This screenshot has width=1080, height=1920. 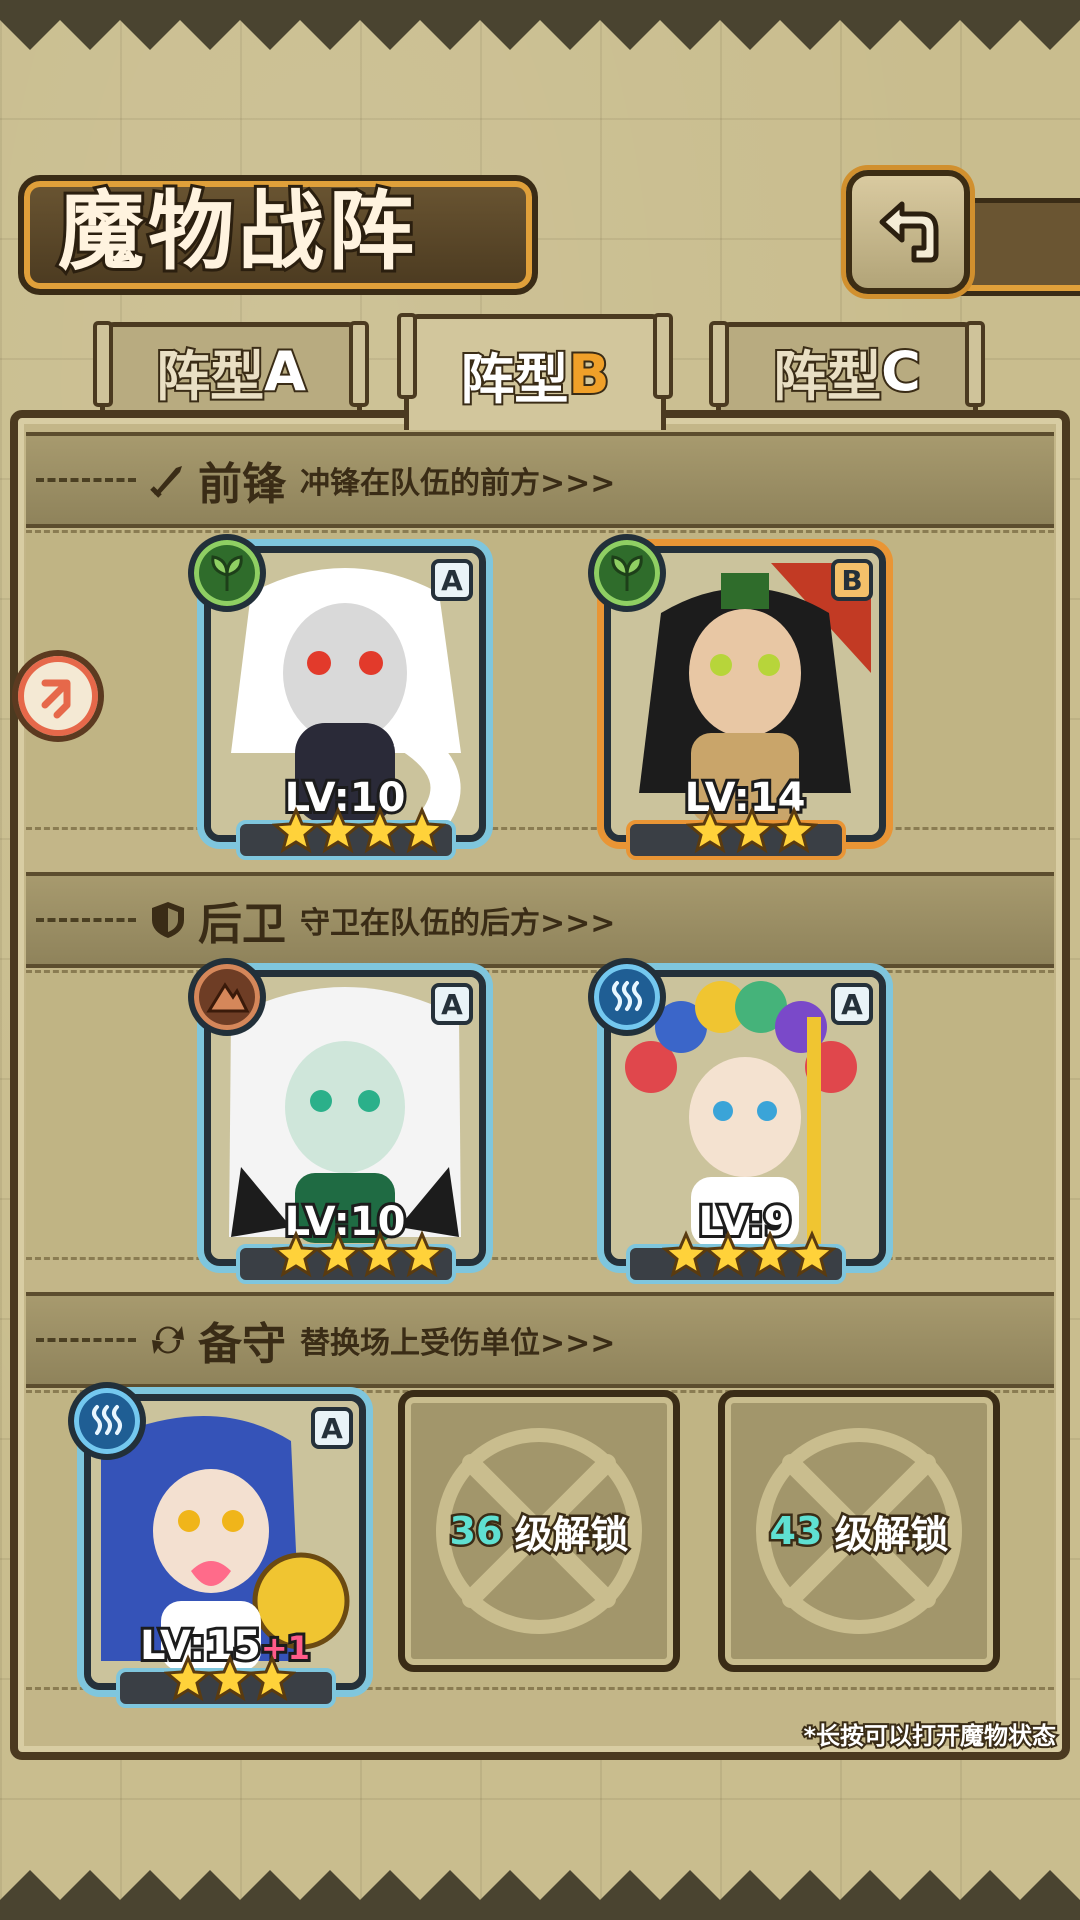 I want to click on tab-formation-a: 阵型 A, so click(x=231, y=368).